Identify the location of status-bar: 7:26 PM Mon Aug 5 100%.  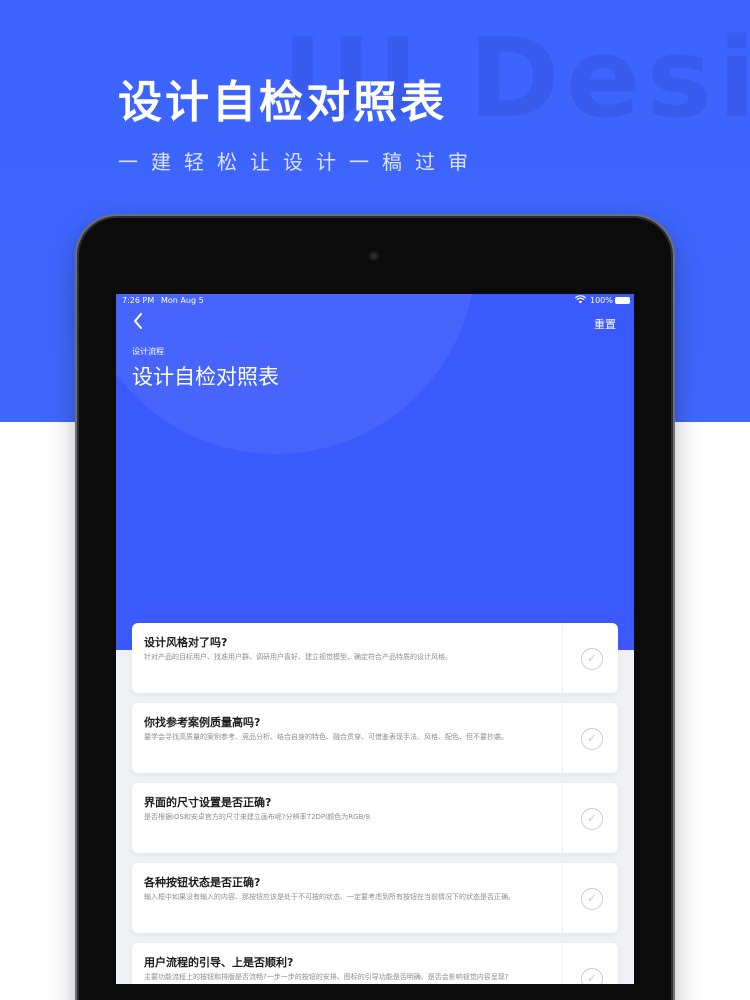
(375, 301).